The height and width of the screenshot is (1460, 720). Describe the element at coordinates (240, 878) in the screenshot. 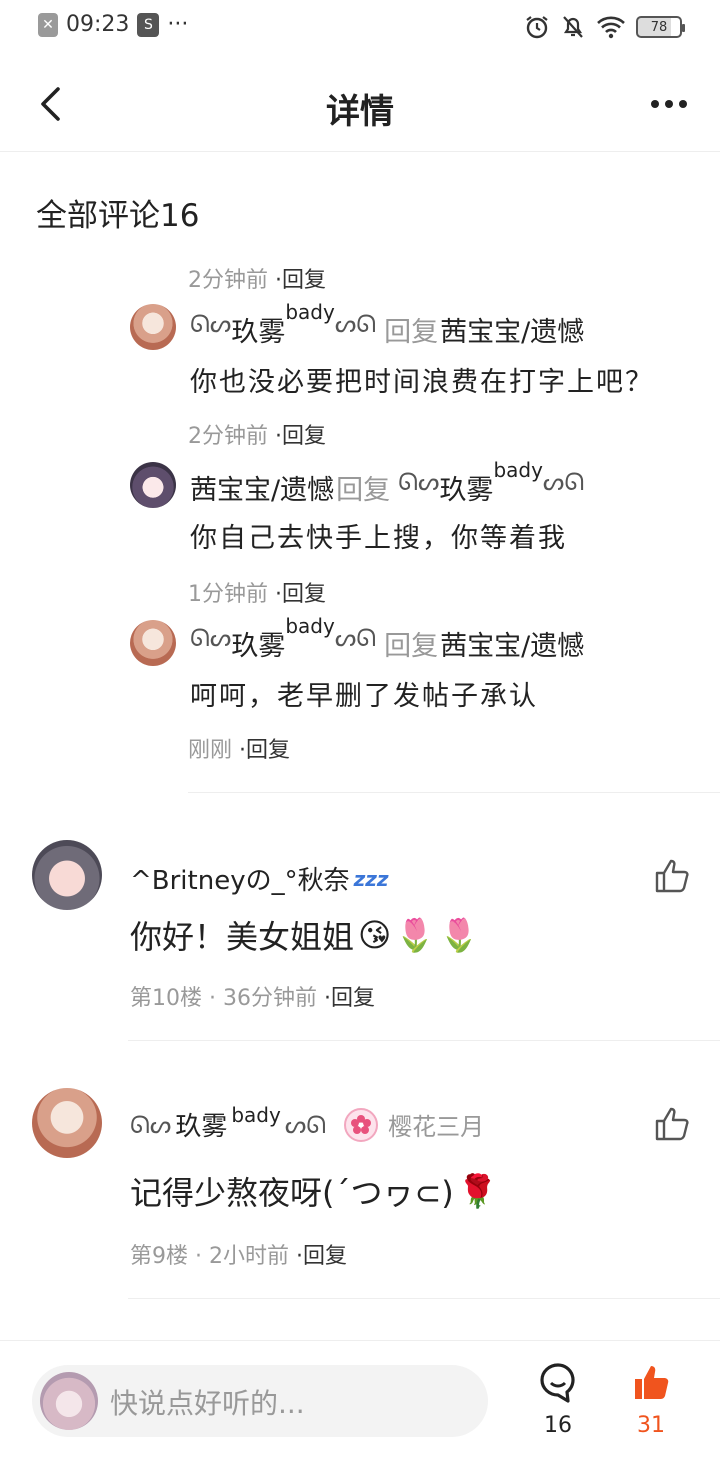

I see `comment-username: ^Britneyの_°秋奈` at that location.